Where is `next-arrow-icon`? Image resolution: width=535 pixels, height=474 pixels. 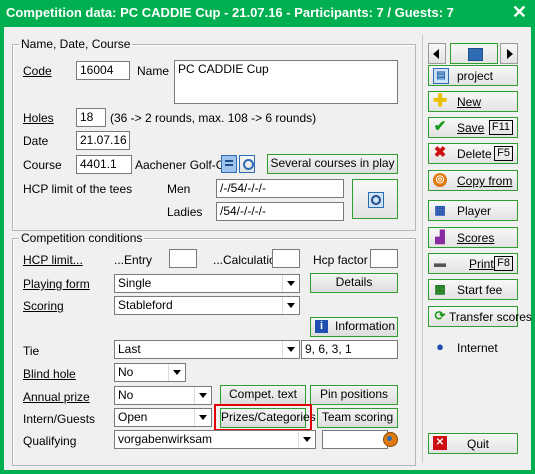
next-arrow-icon is located at coordinates (509, 53).